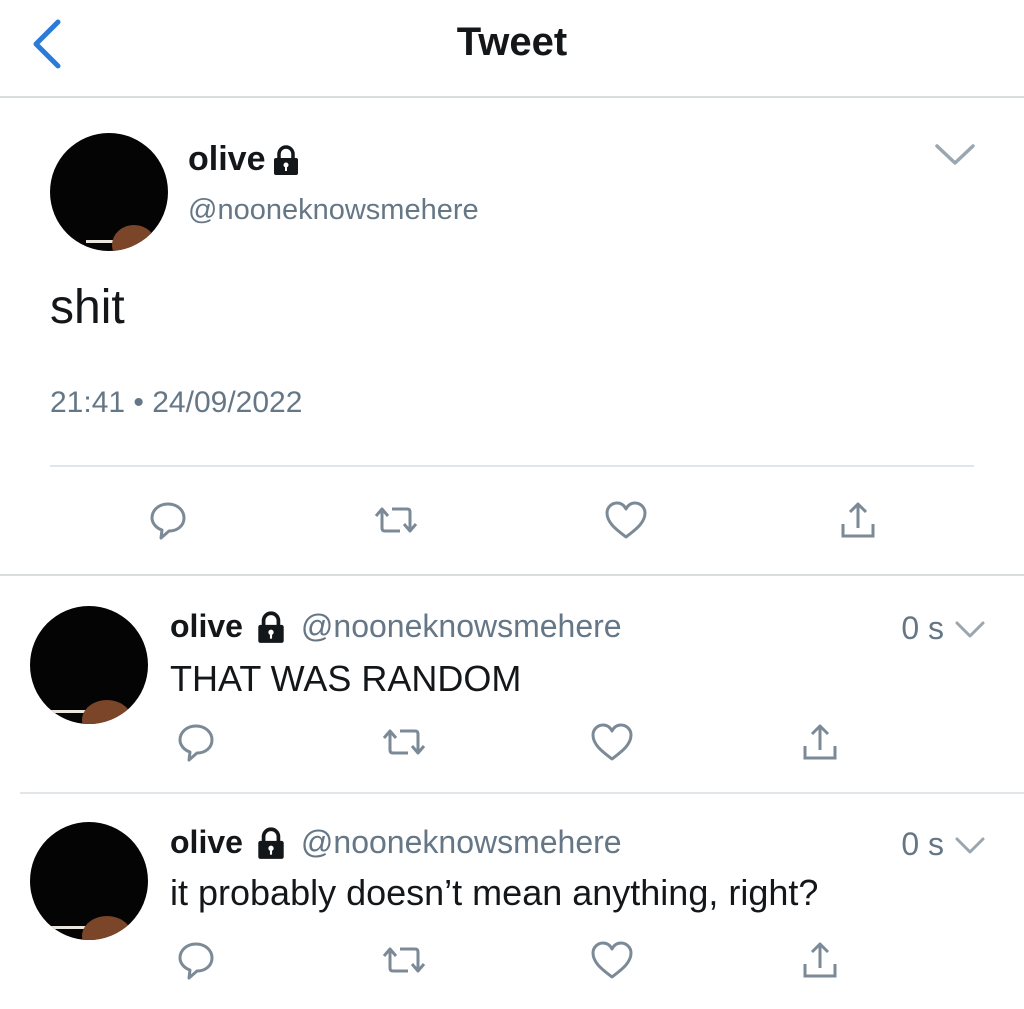  What do you see at coordinates (176, 402) in the screenshot?
I see `tweet-timestamp: 21:41 • 24/09/2022` at bounding box center [176, 402].